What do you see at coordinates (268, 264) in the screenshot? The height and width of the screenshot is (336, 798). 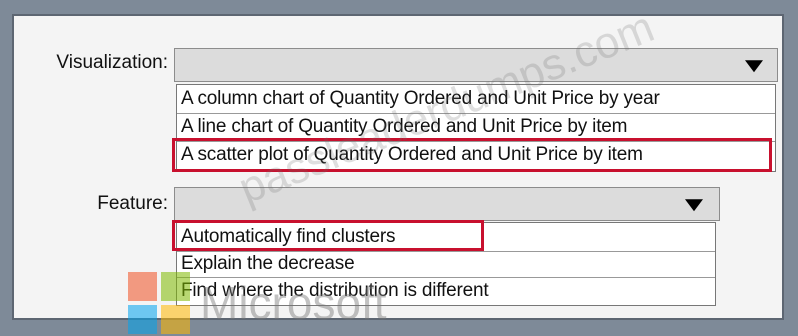 I see `feature-option-explain-decrease: Explain the decrease` at bounding box center [268, 264].